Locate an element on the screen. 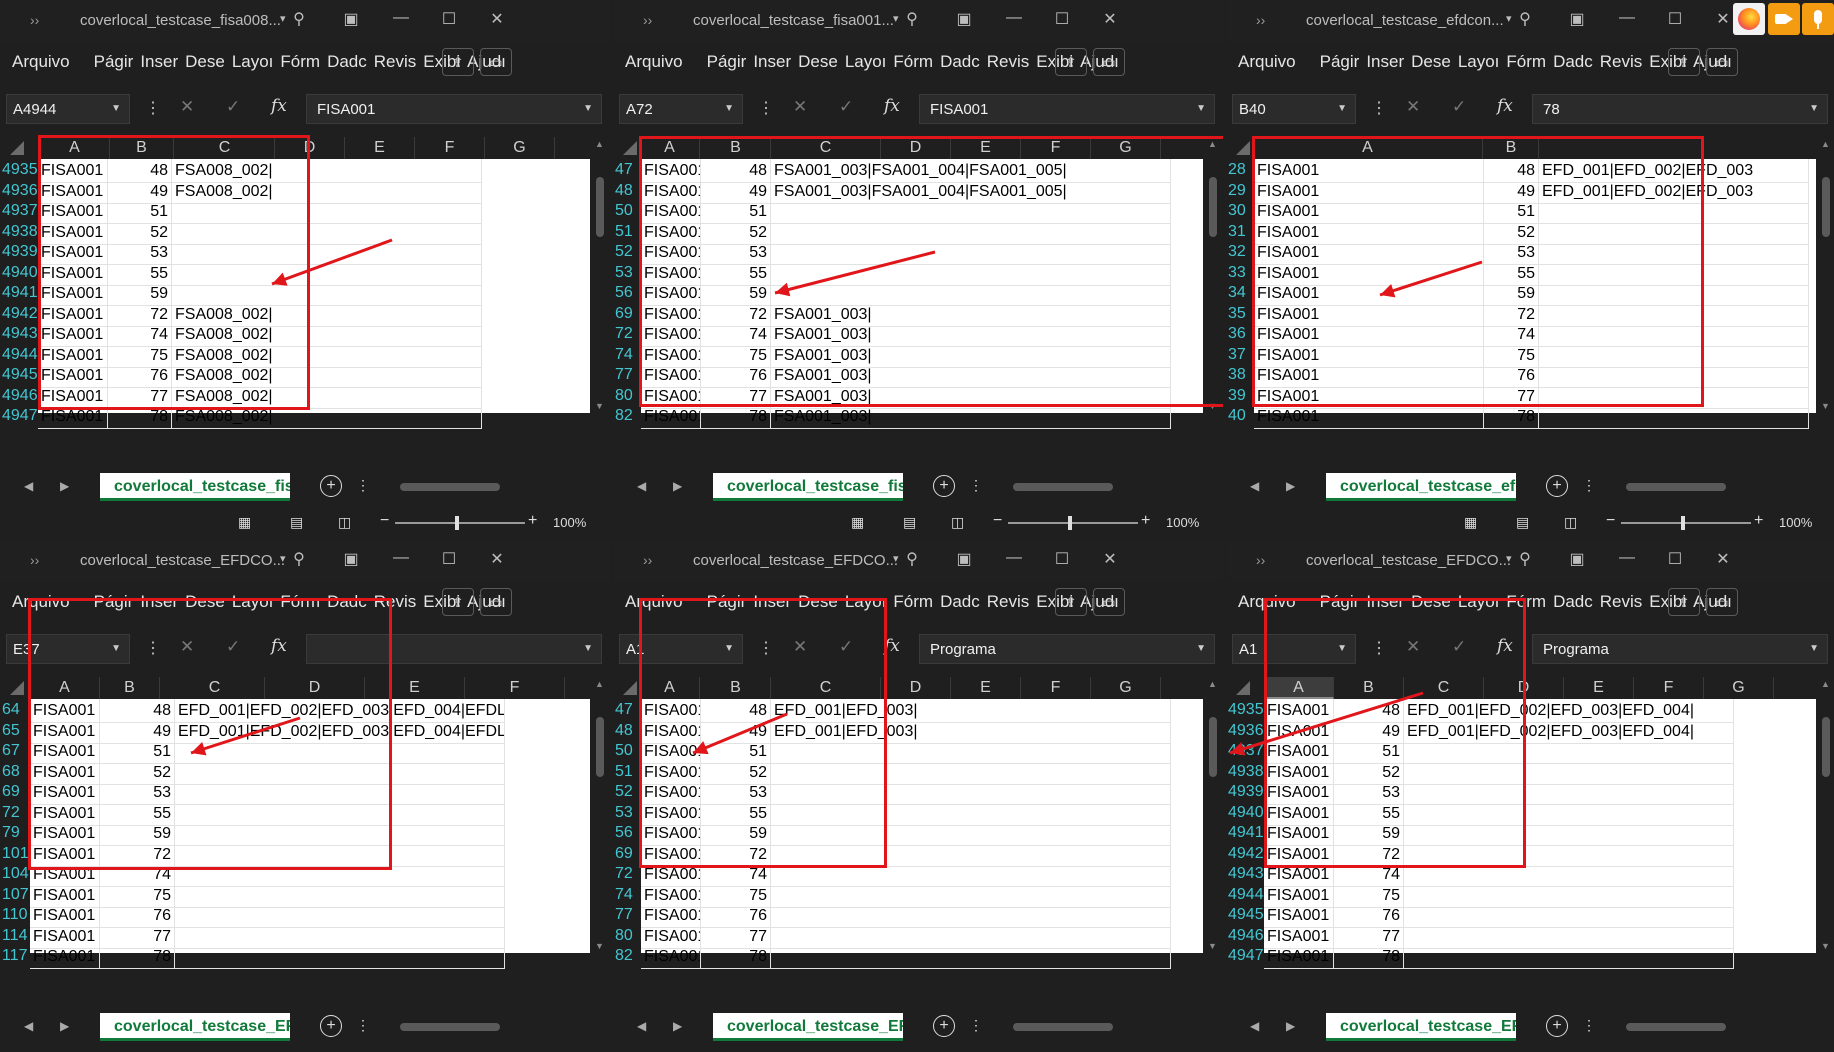 This screenshot has width=1834, height=1052. firefox-icon is located at coordinates (1749, 19).